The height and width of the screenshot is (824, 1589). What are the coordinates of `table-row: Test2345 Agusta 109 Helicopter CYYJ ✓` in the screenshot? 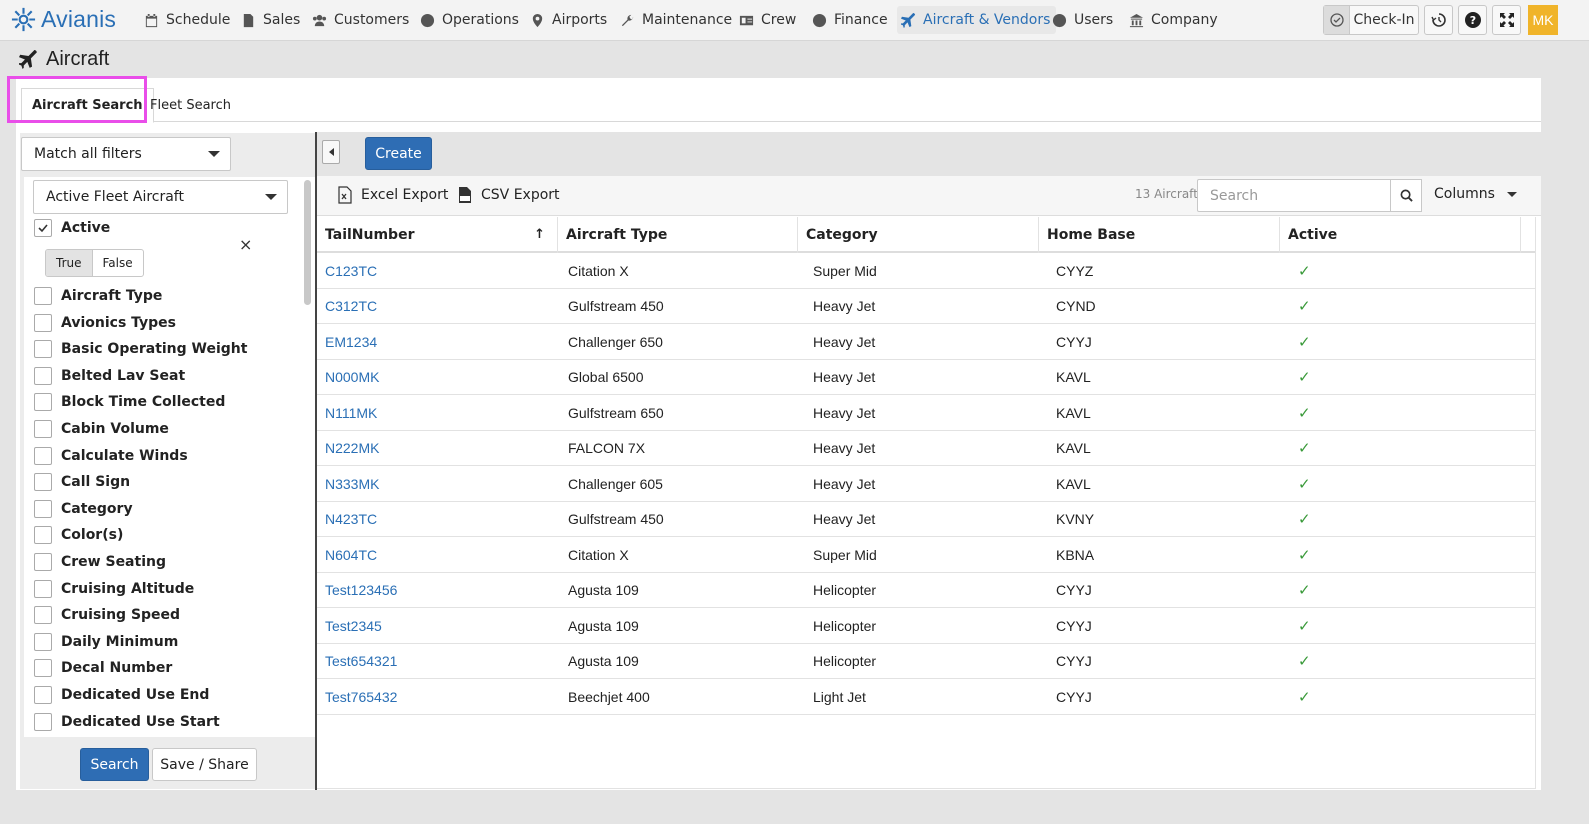 It's located at (926, 626).